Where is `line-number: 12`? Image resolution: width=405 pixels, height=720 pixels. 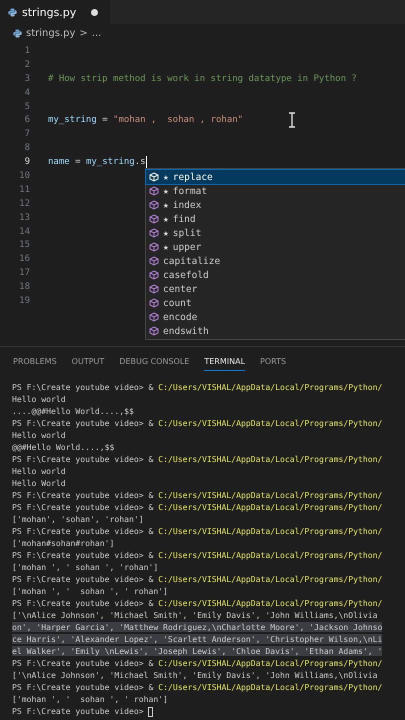
line-number: 12 is located at coordinates (24, 203).